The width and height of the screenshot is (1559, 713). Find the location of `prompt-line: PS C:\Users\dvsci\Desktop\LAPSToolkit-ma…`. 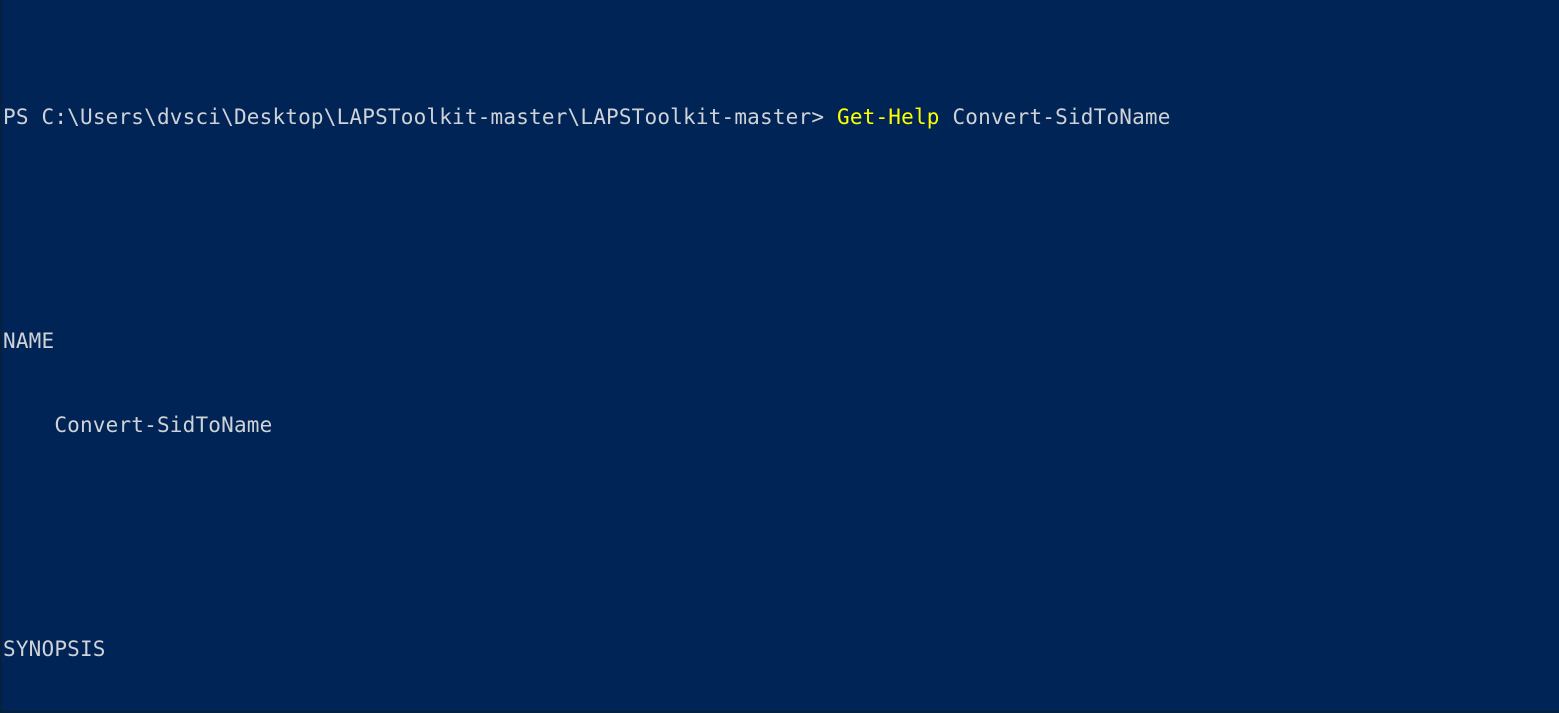

prompt-line: PS C:\Users\dvsci\Desktop\LAPSToolkit-ma… is located at coordinates (587, 117).